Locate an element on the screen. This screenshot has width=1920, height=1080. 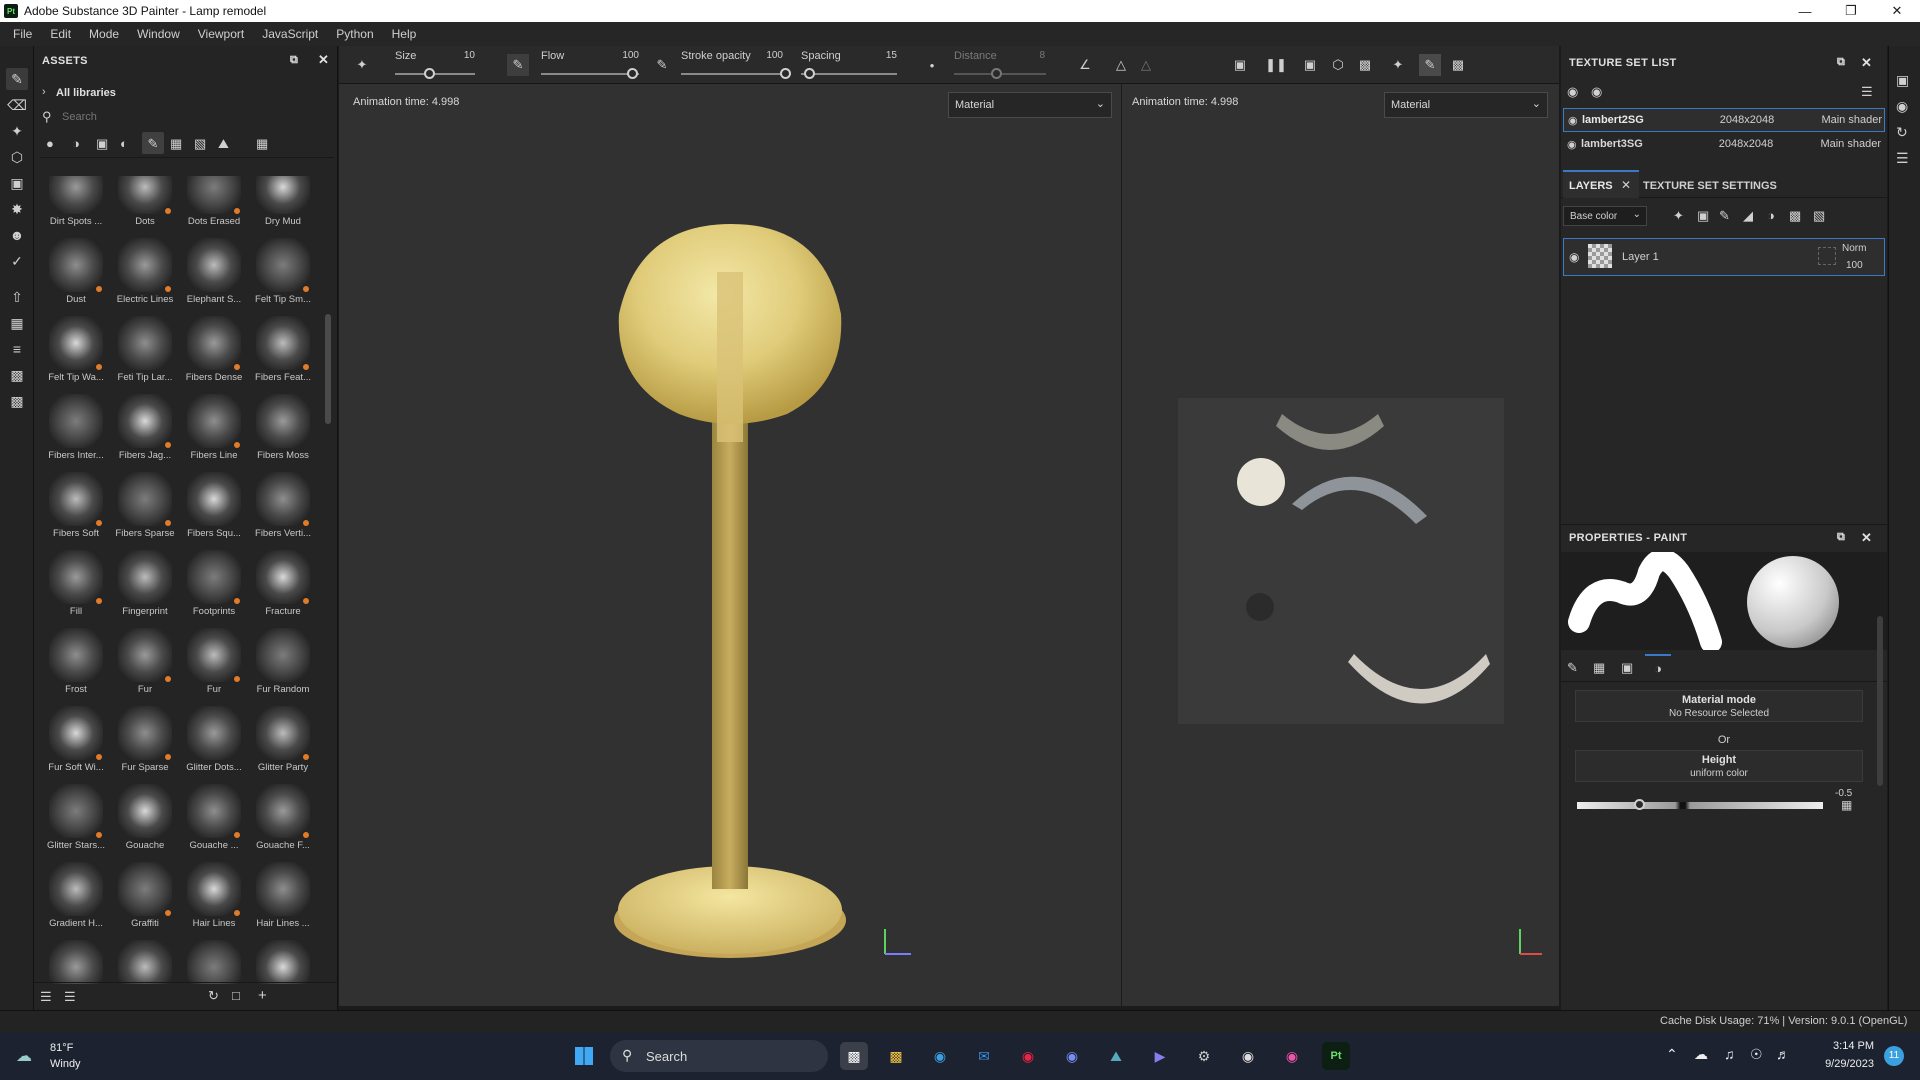
smudge-tool-icon: ✸ is located at coordinates (17, 209).